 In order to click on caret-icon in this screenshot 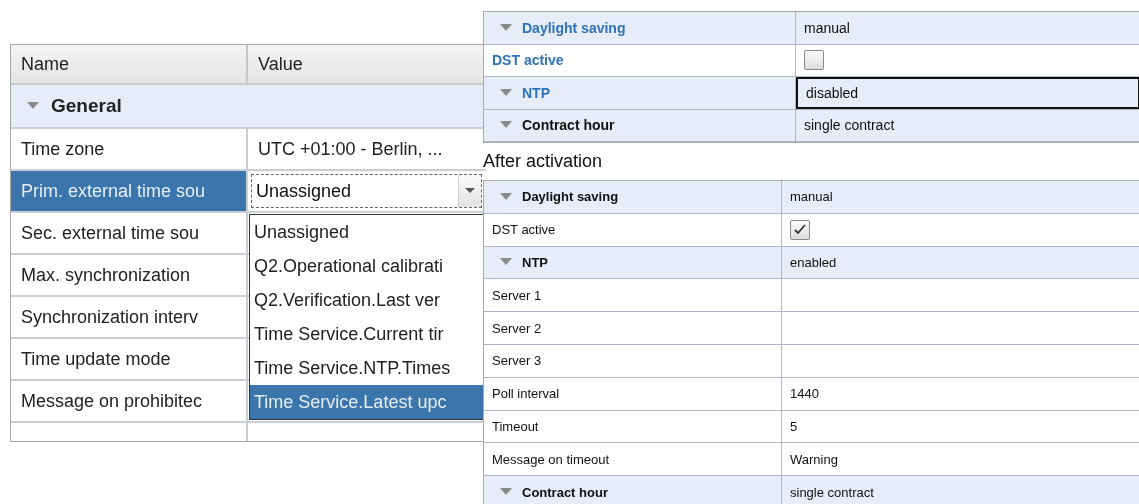, I will do `click(470, 191)`.